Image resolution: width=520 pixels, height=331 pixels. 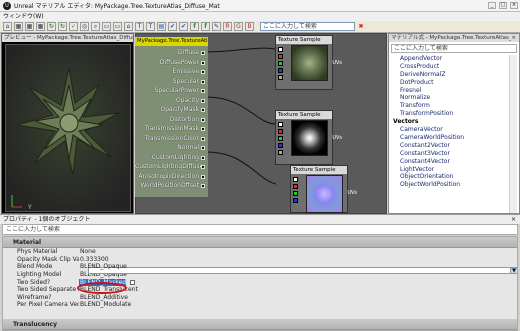 What do you see at coordinates (133, 282) in the screenshot?
I see `checkbox` at bounding box center [133, 282].